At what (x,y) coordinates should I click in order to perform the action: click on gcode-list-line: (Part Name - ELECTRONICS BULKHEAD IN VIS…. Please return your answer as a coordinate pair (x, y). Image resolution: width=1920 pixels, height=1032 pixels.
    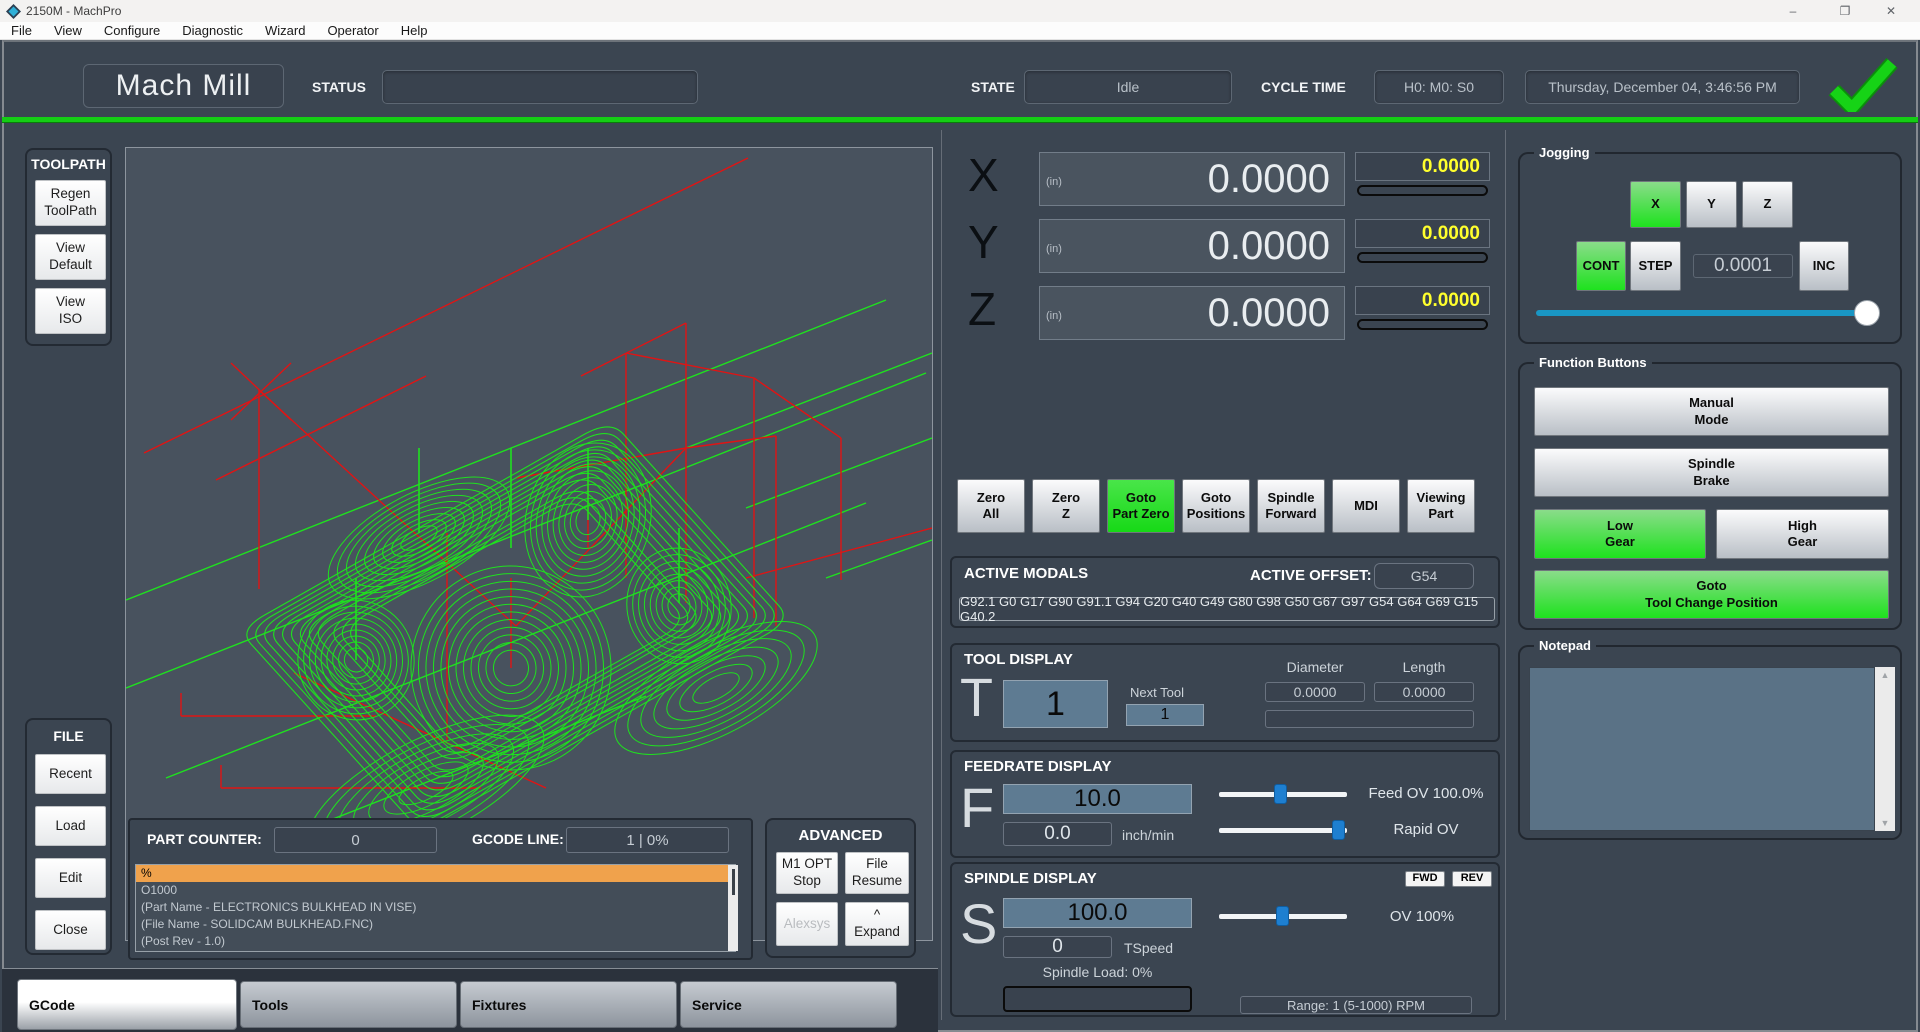
    Looking at the image, I should click on (435, 907).